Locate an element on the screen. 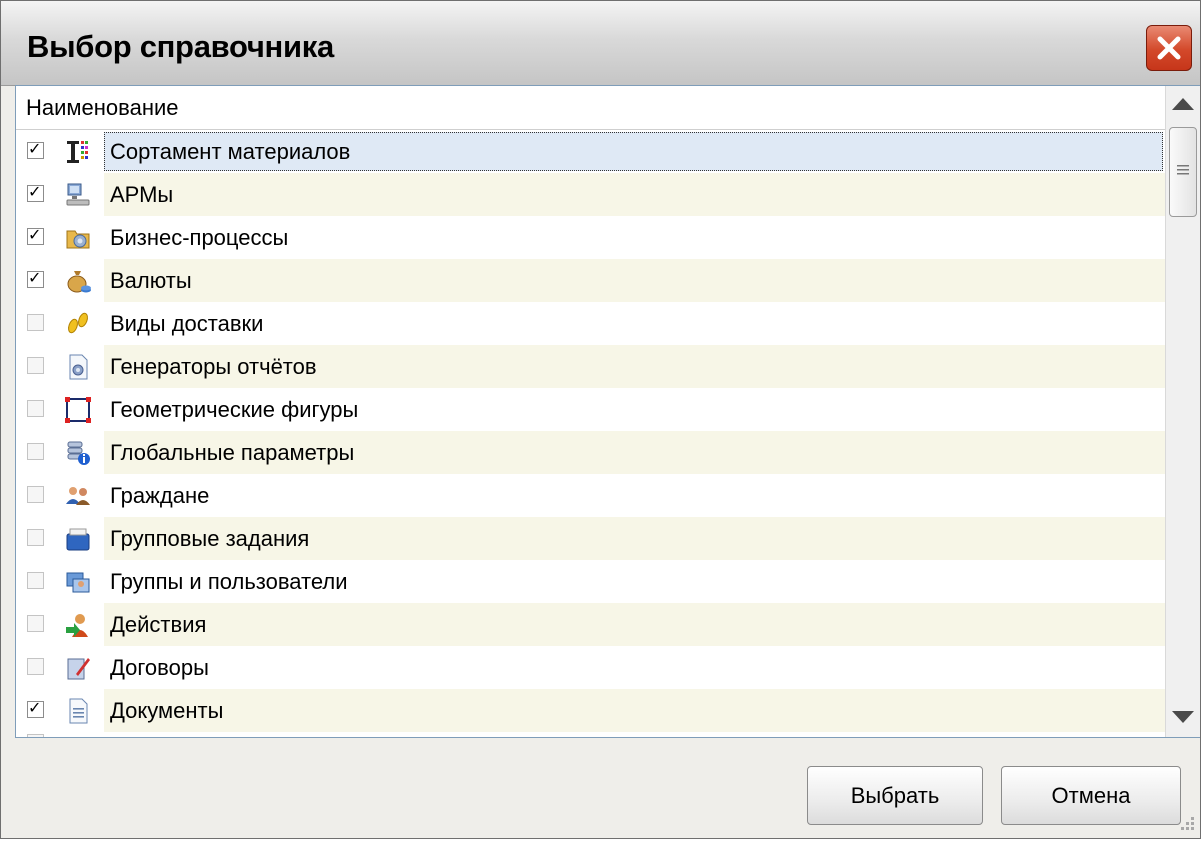  list-item-label: Генераторы отчётов is located at coordinates (213, 366).